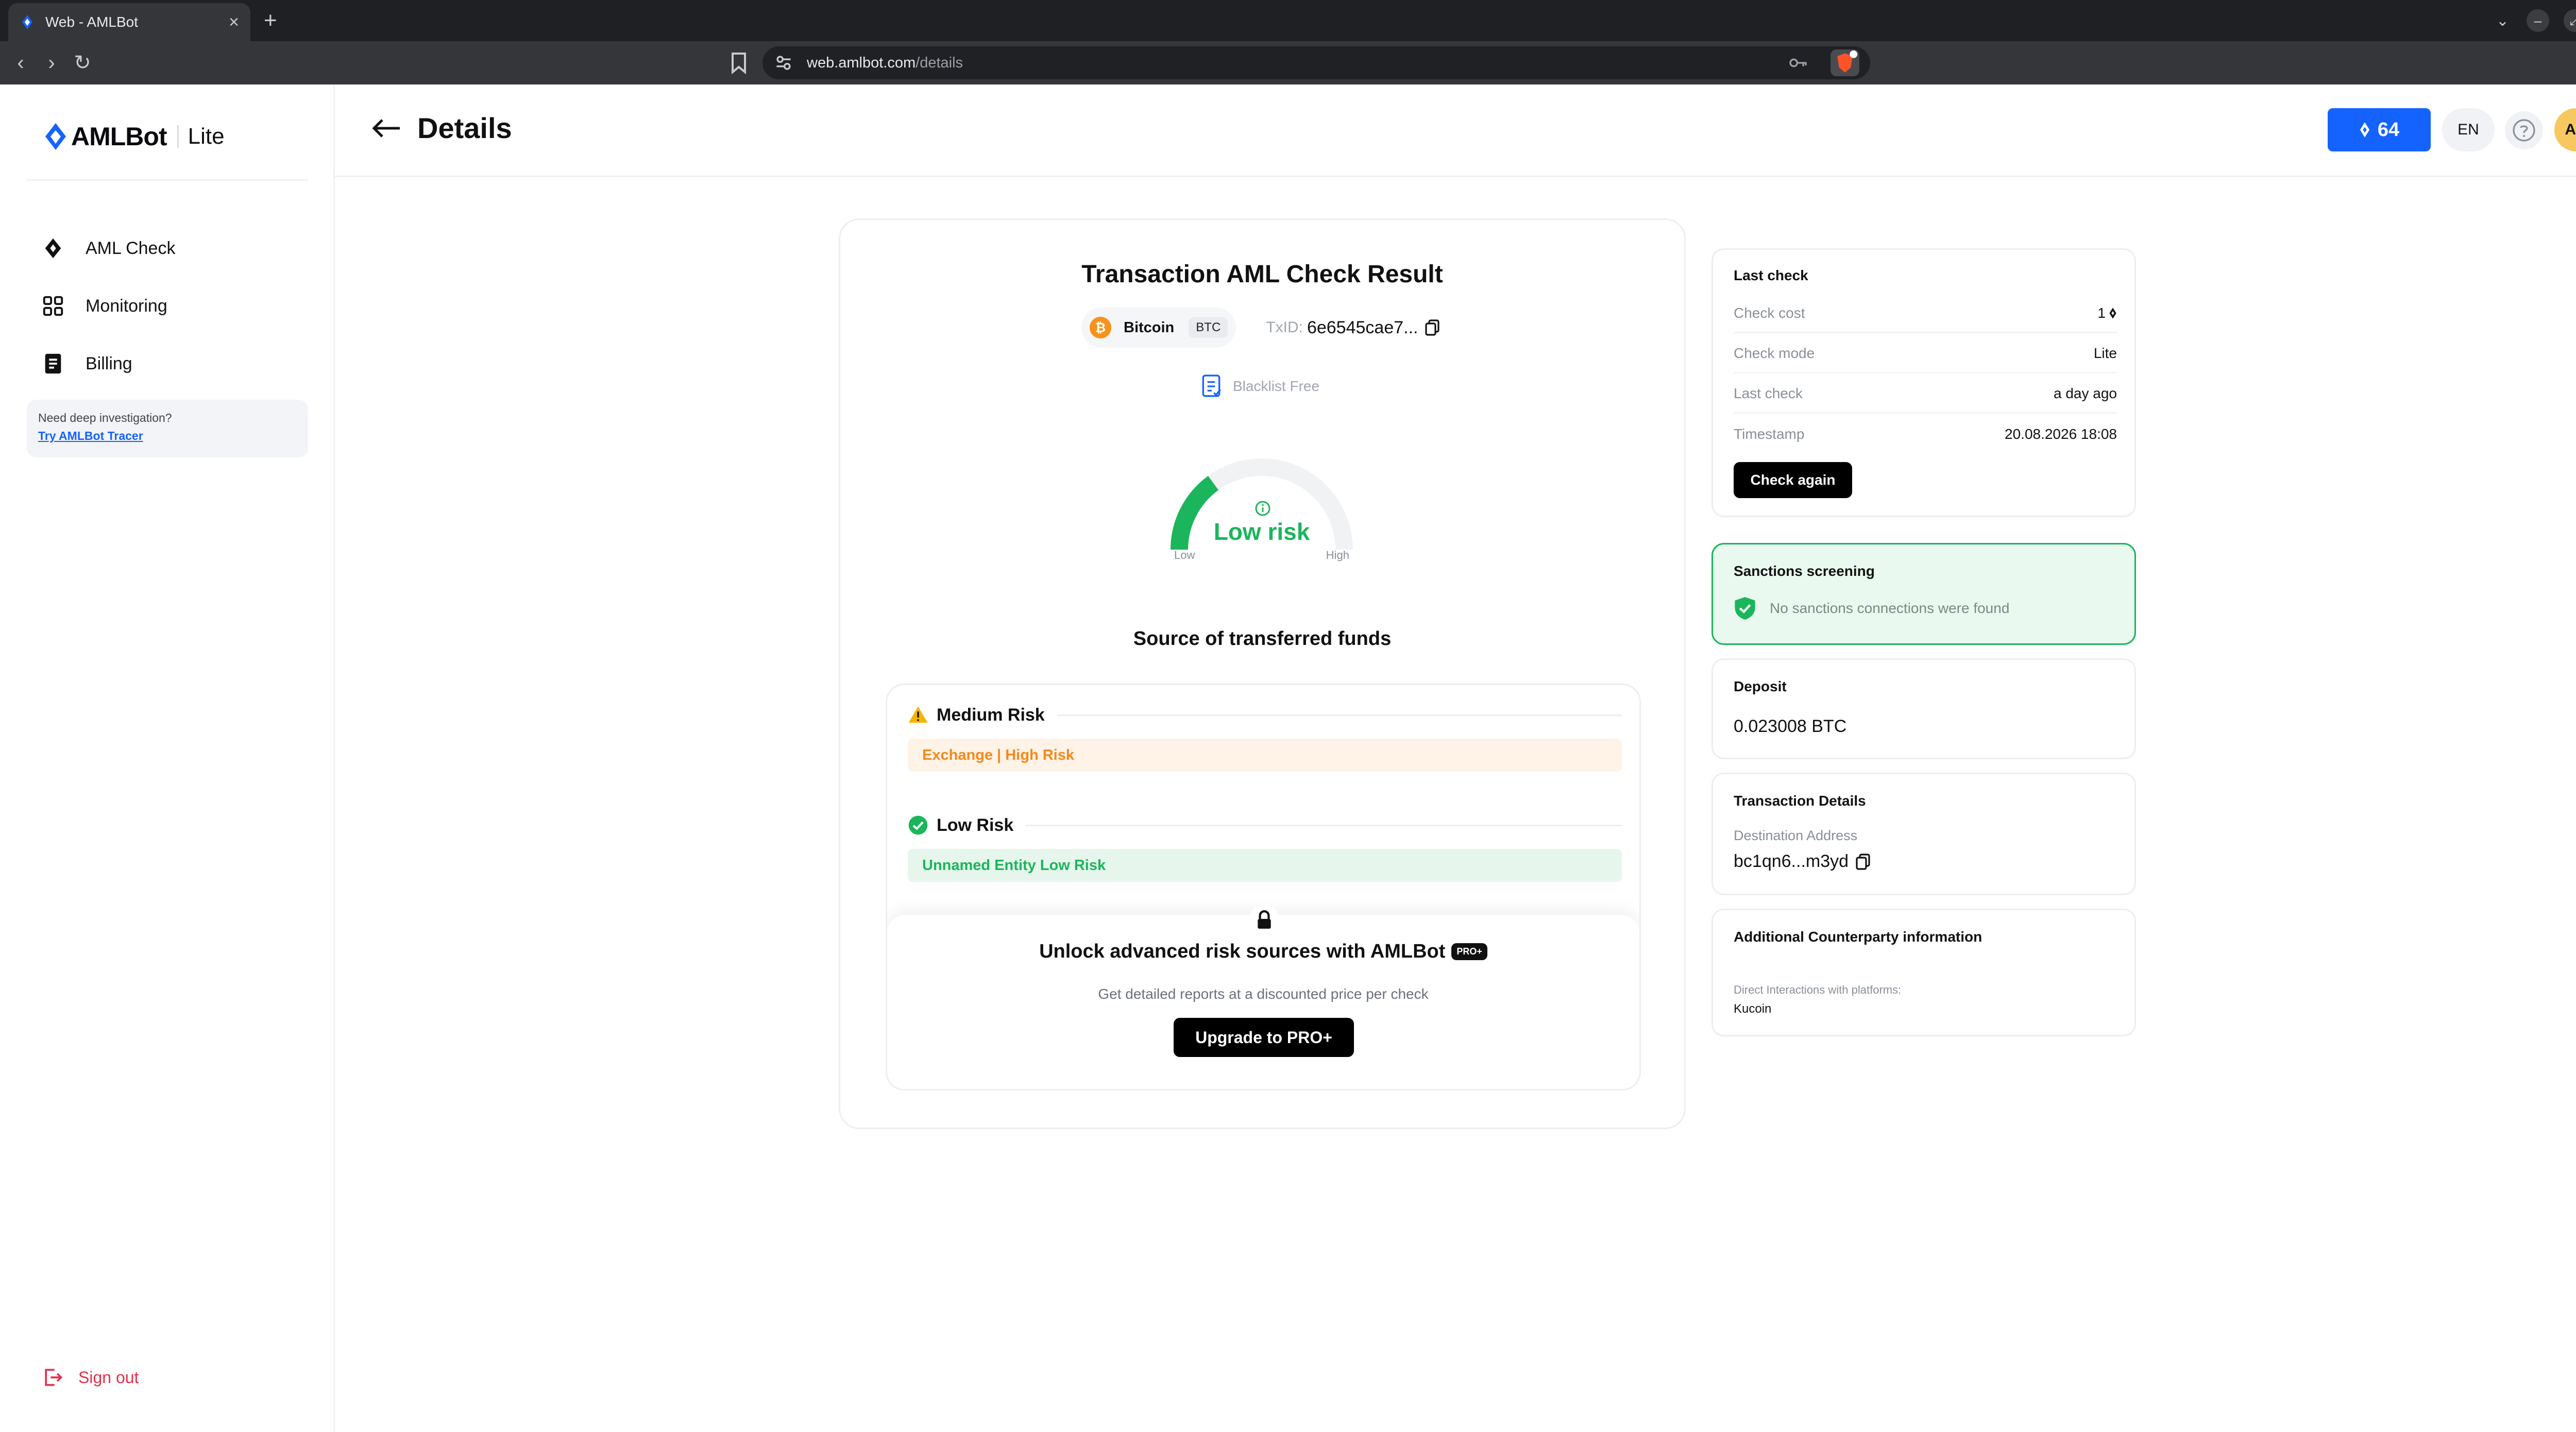  Describe the element at coordinates (2365, 130) in the screenshot. I see `credit-drop-icon` at that location.